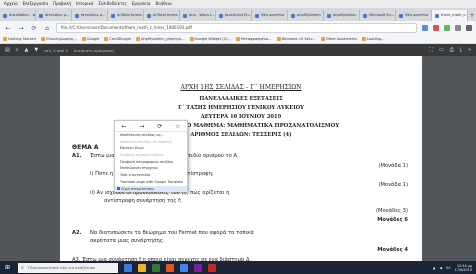 This screenshot has width=476, height=274. Describe the element at coordinates (137, 188) in the screenshot. I see `context-menu-item-label: Λήψη στιγμιότυπου` at that location.